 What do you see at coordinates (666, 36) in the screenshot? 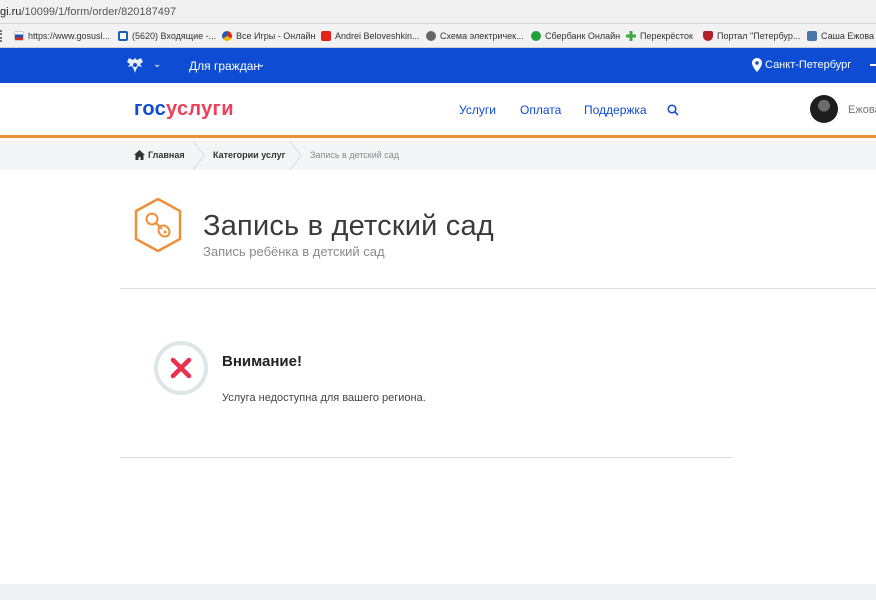
I see `bookmark-label: Перекрёсток` at bounding box center [666, 36].